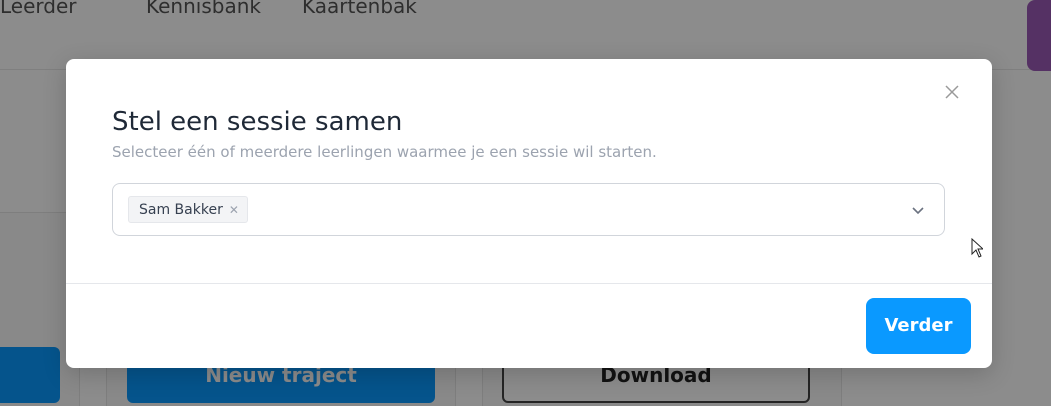 This screenshot has width=1051, height=406. I want to click on close-icon, so click(952, 94).